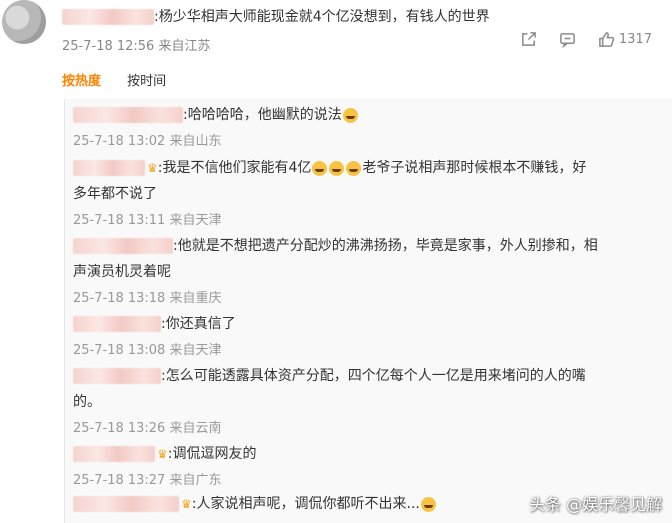 This screenshot has width=672, height=523. I want to click on reply-text: ♛:调侃逗网友的, so click(368, 454).